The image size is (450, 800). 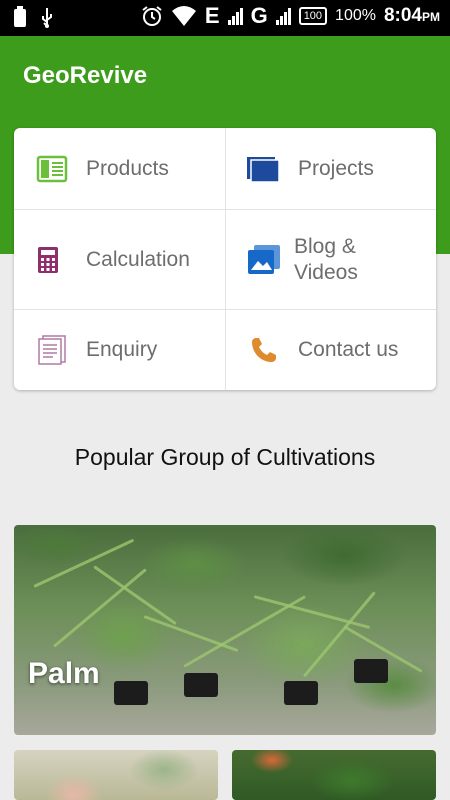 What do you see at coordinates (138, 259) in the screenshot?
I see `menu-item-label: Calculation` at bounding box center [138, 259].